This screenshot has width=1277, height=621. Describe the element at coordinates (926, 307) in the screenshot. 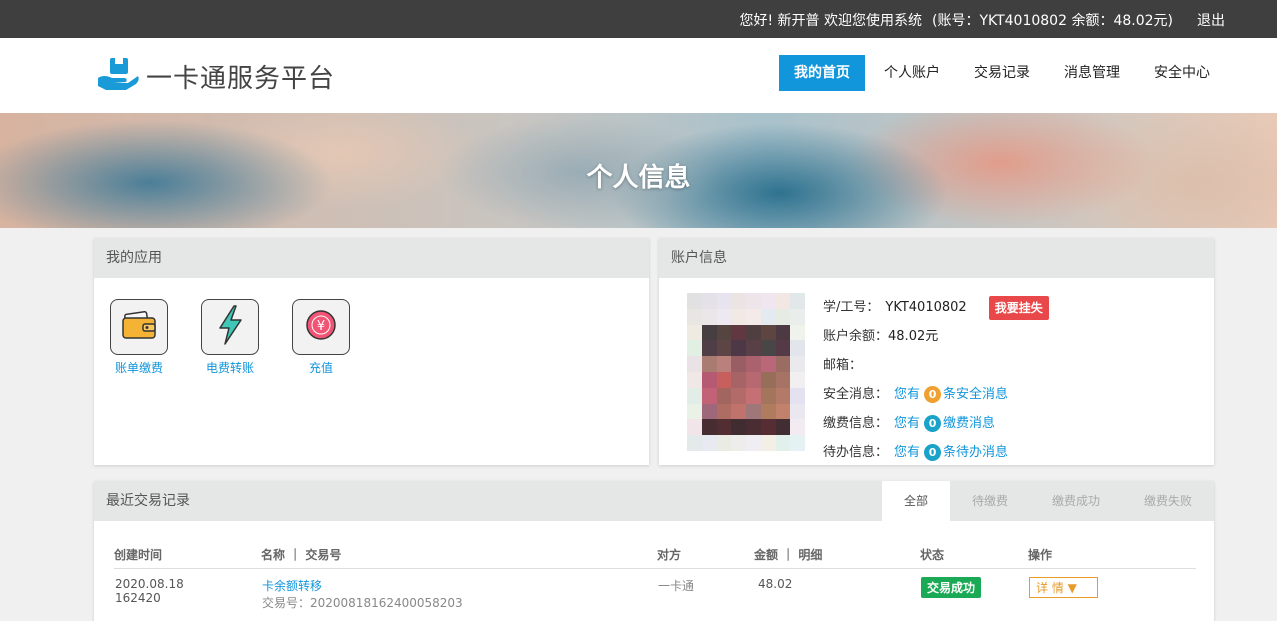

I see `student-id-value: YKT4010802` at that location.